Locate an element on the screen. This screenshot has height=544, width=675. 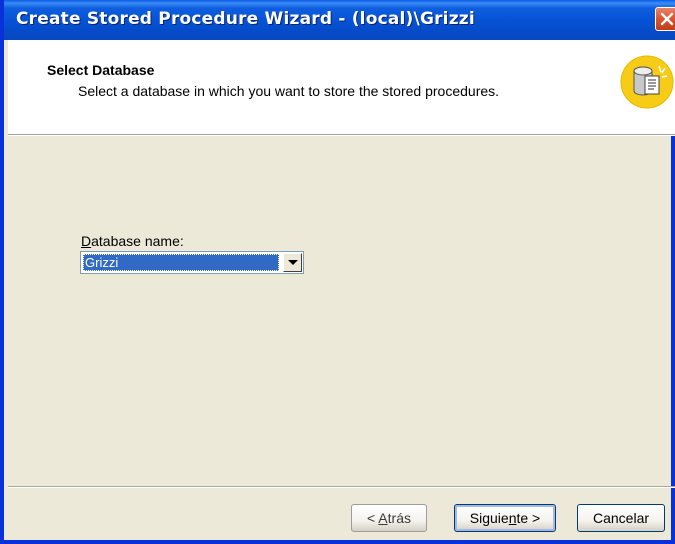
cancel-button: Cancelar is located at coordinates (621, 518).